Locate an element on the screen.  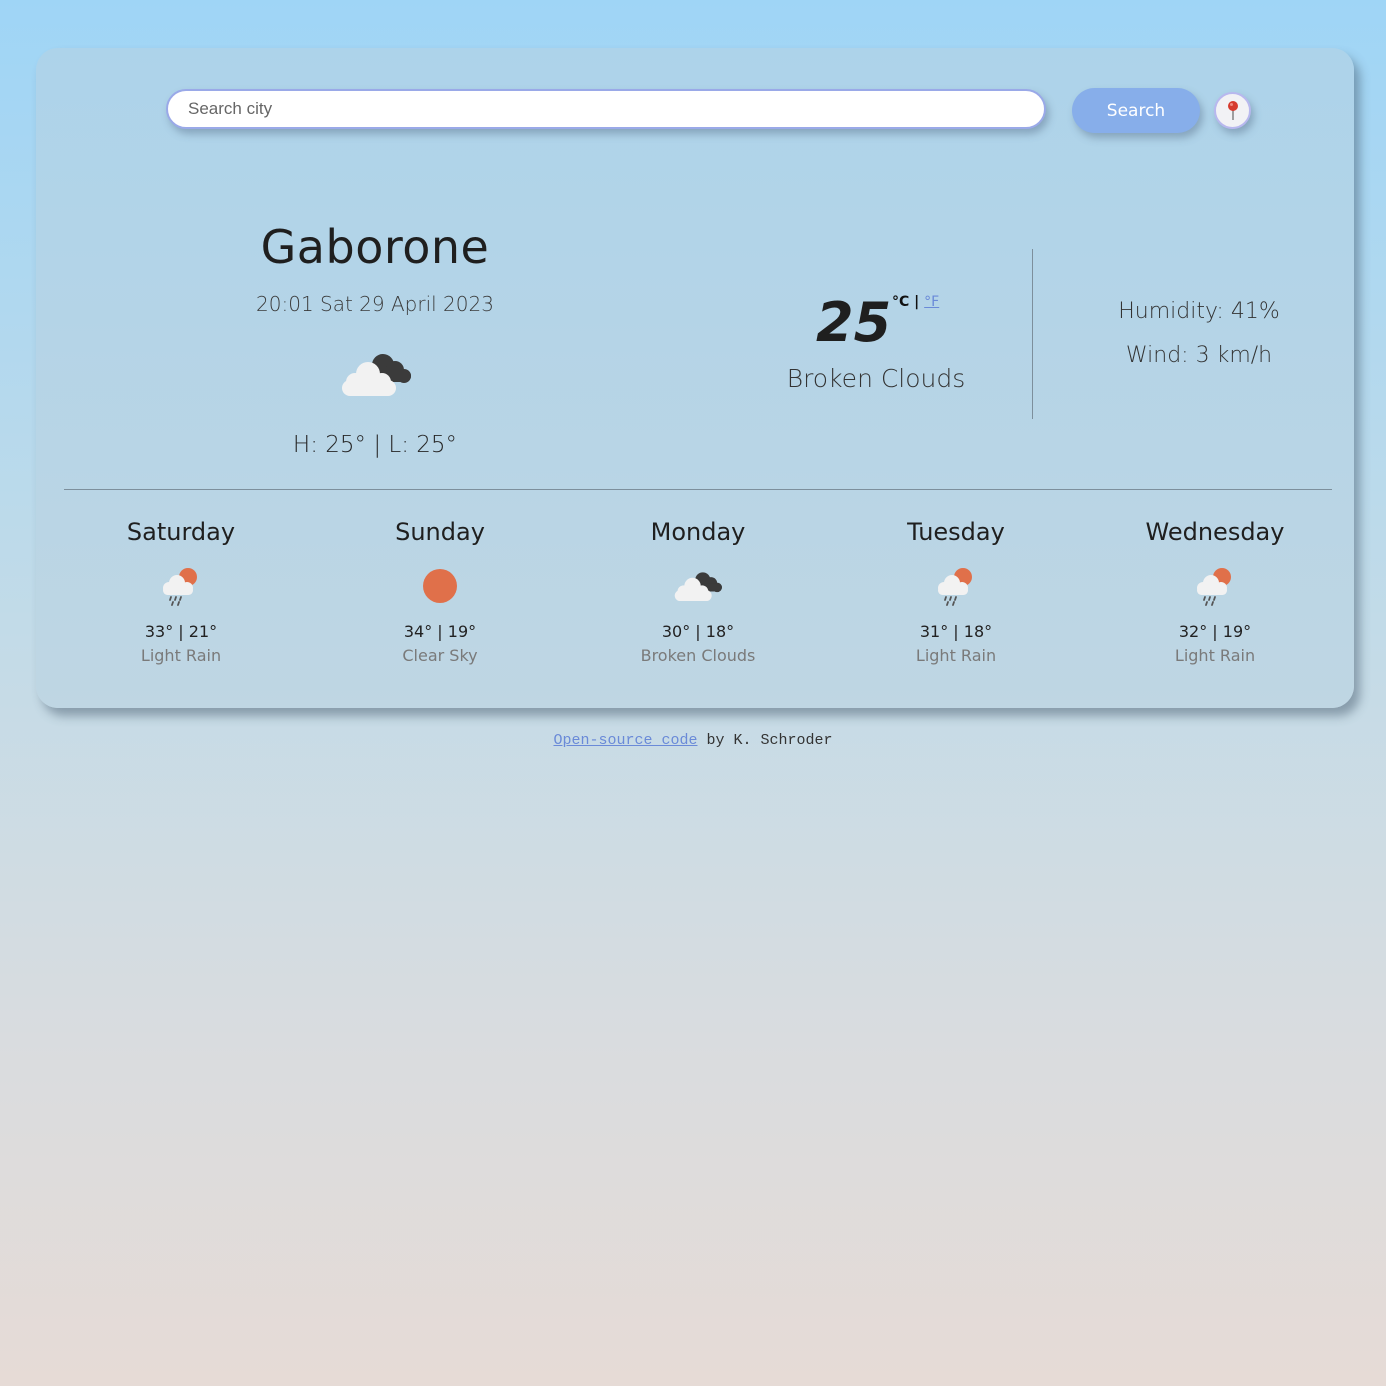
current-datetime: 20:01 Sat 29 April 2023 is located at coordinates (375, 304).